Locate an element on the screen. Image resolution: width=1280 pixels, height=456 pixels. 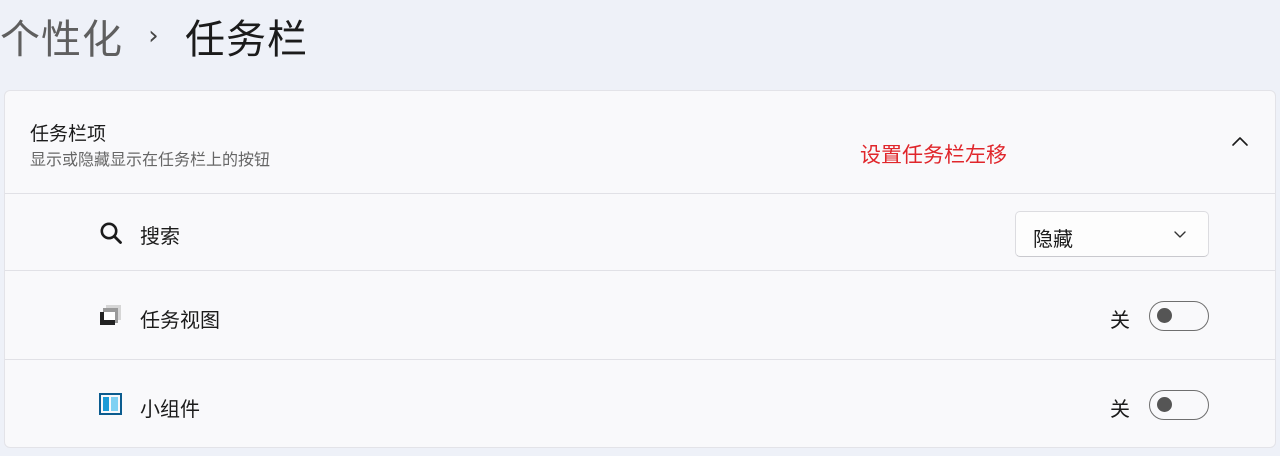
annotation-text: 设置任务栏左移 is located at coordinates (933, 155).